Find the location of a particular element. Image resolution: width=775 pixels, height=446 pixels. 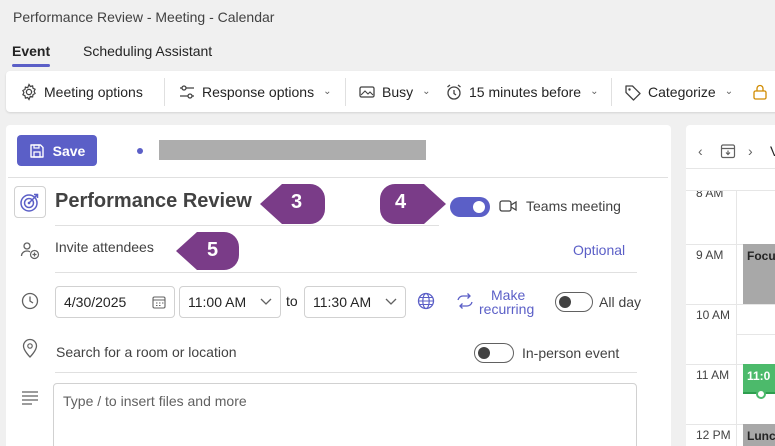

repeat-icon is located at coordinates (465, 301).